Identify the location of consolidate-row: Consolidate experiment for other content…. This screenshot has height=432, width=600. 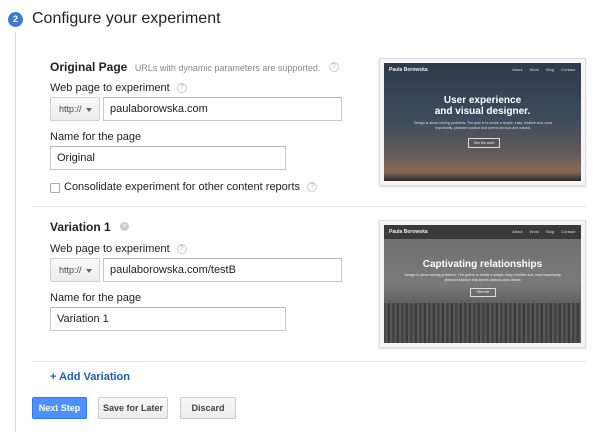
(191, 187).